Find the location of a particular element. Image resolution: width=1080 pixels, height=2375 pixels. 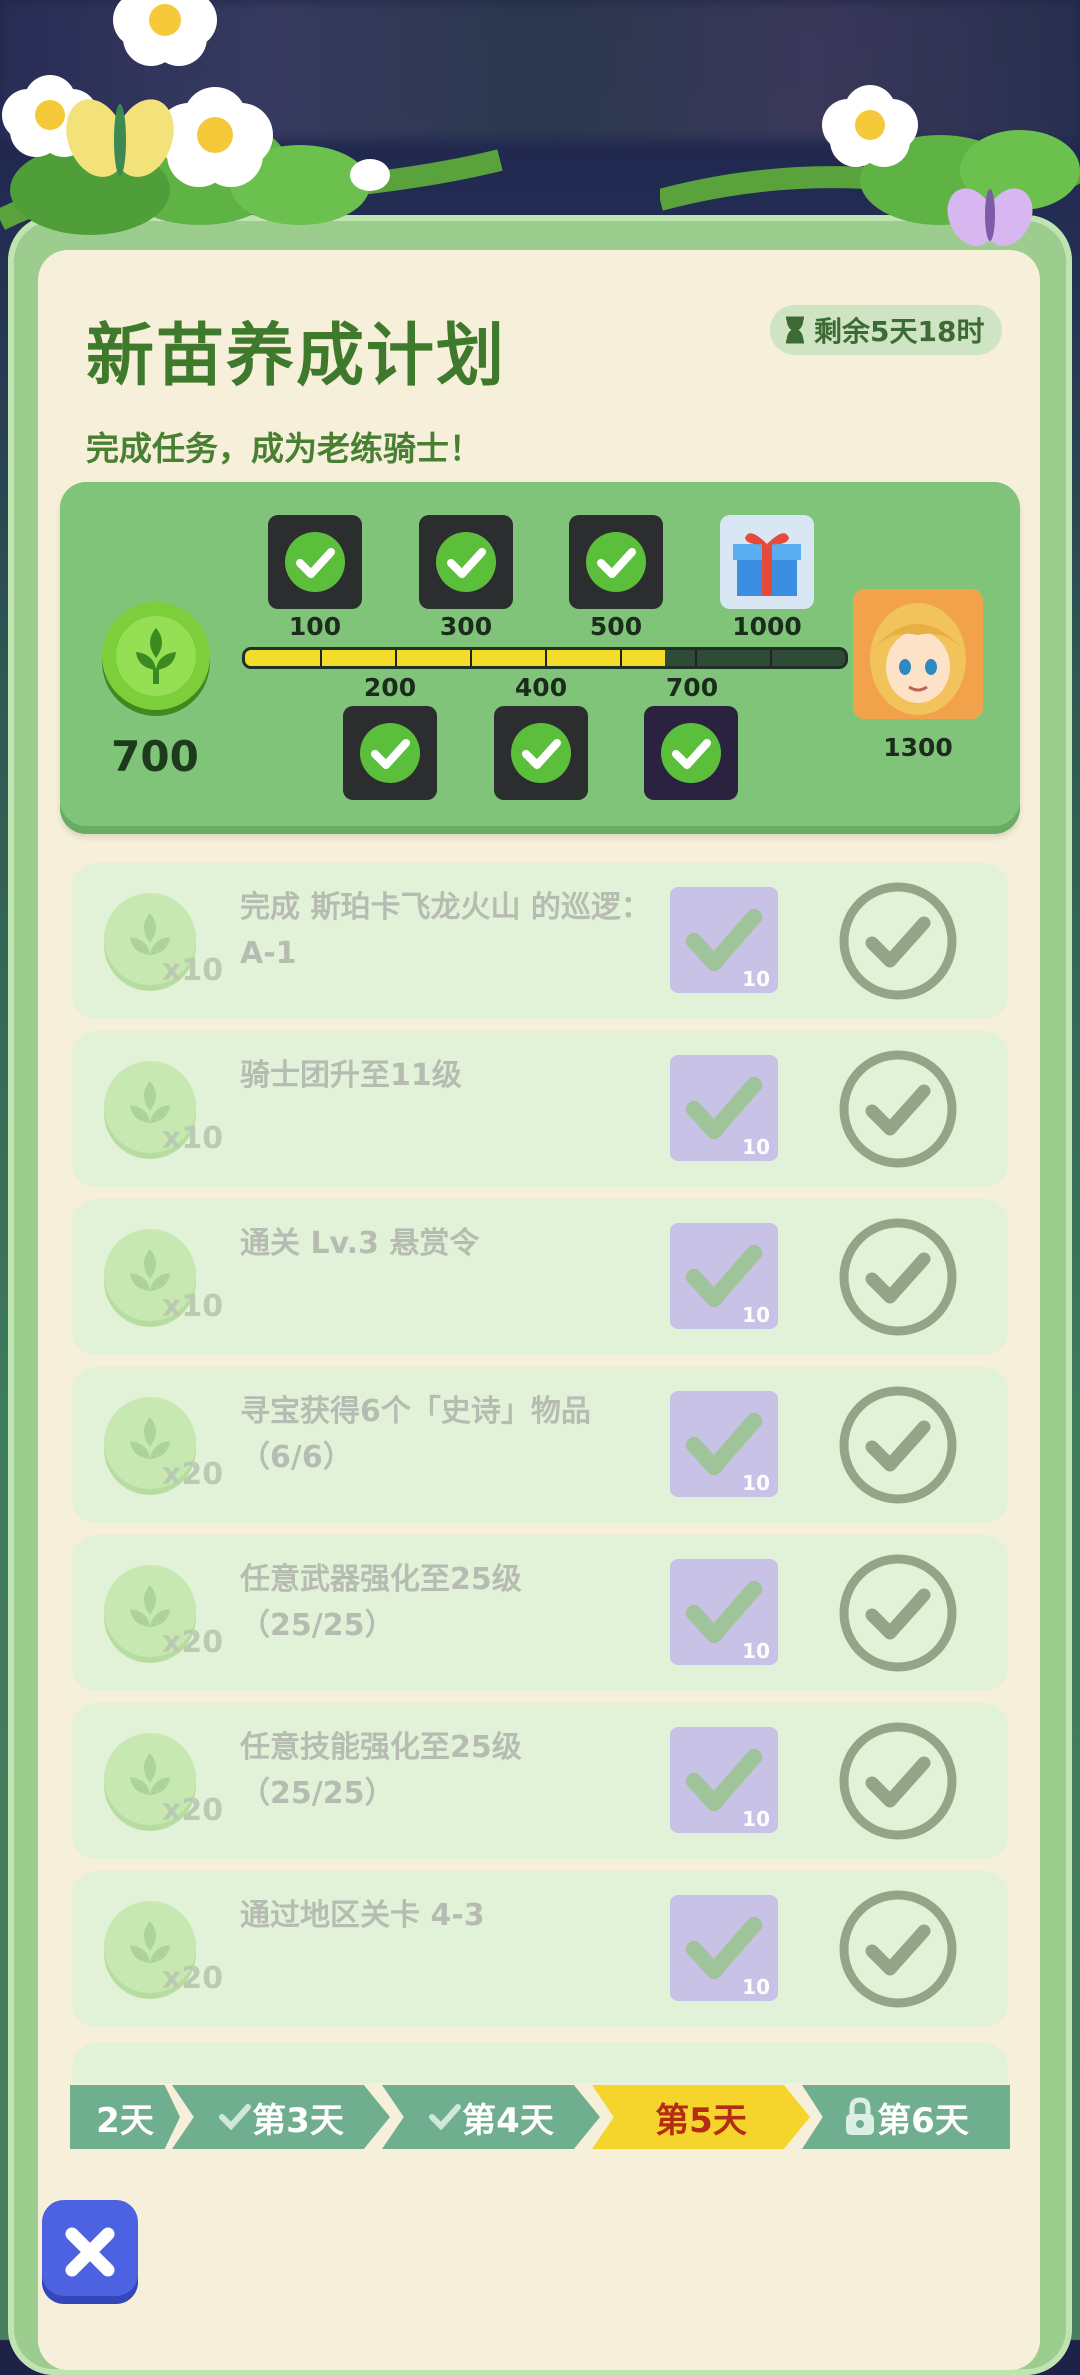

task-row: x20 任意技能强化至25级（25/25） 10 is located at coordinates (540, 1781).